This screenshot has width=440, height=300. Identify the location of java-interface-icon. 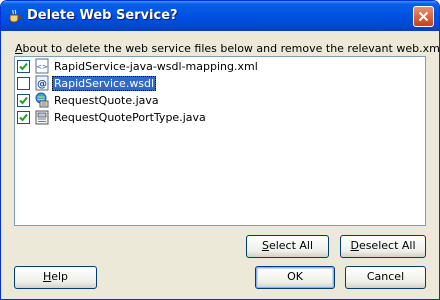
(42, 117).